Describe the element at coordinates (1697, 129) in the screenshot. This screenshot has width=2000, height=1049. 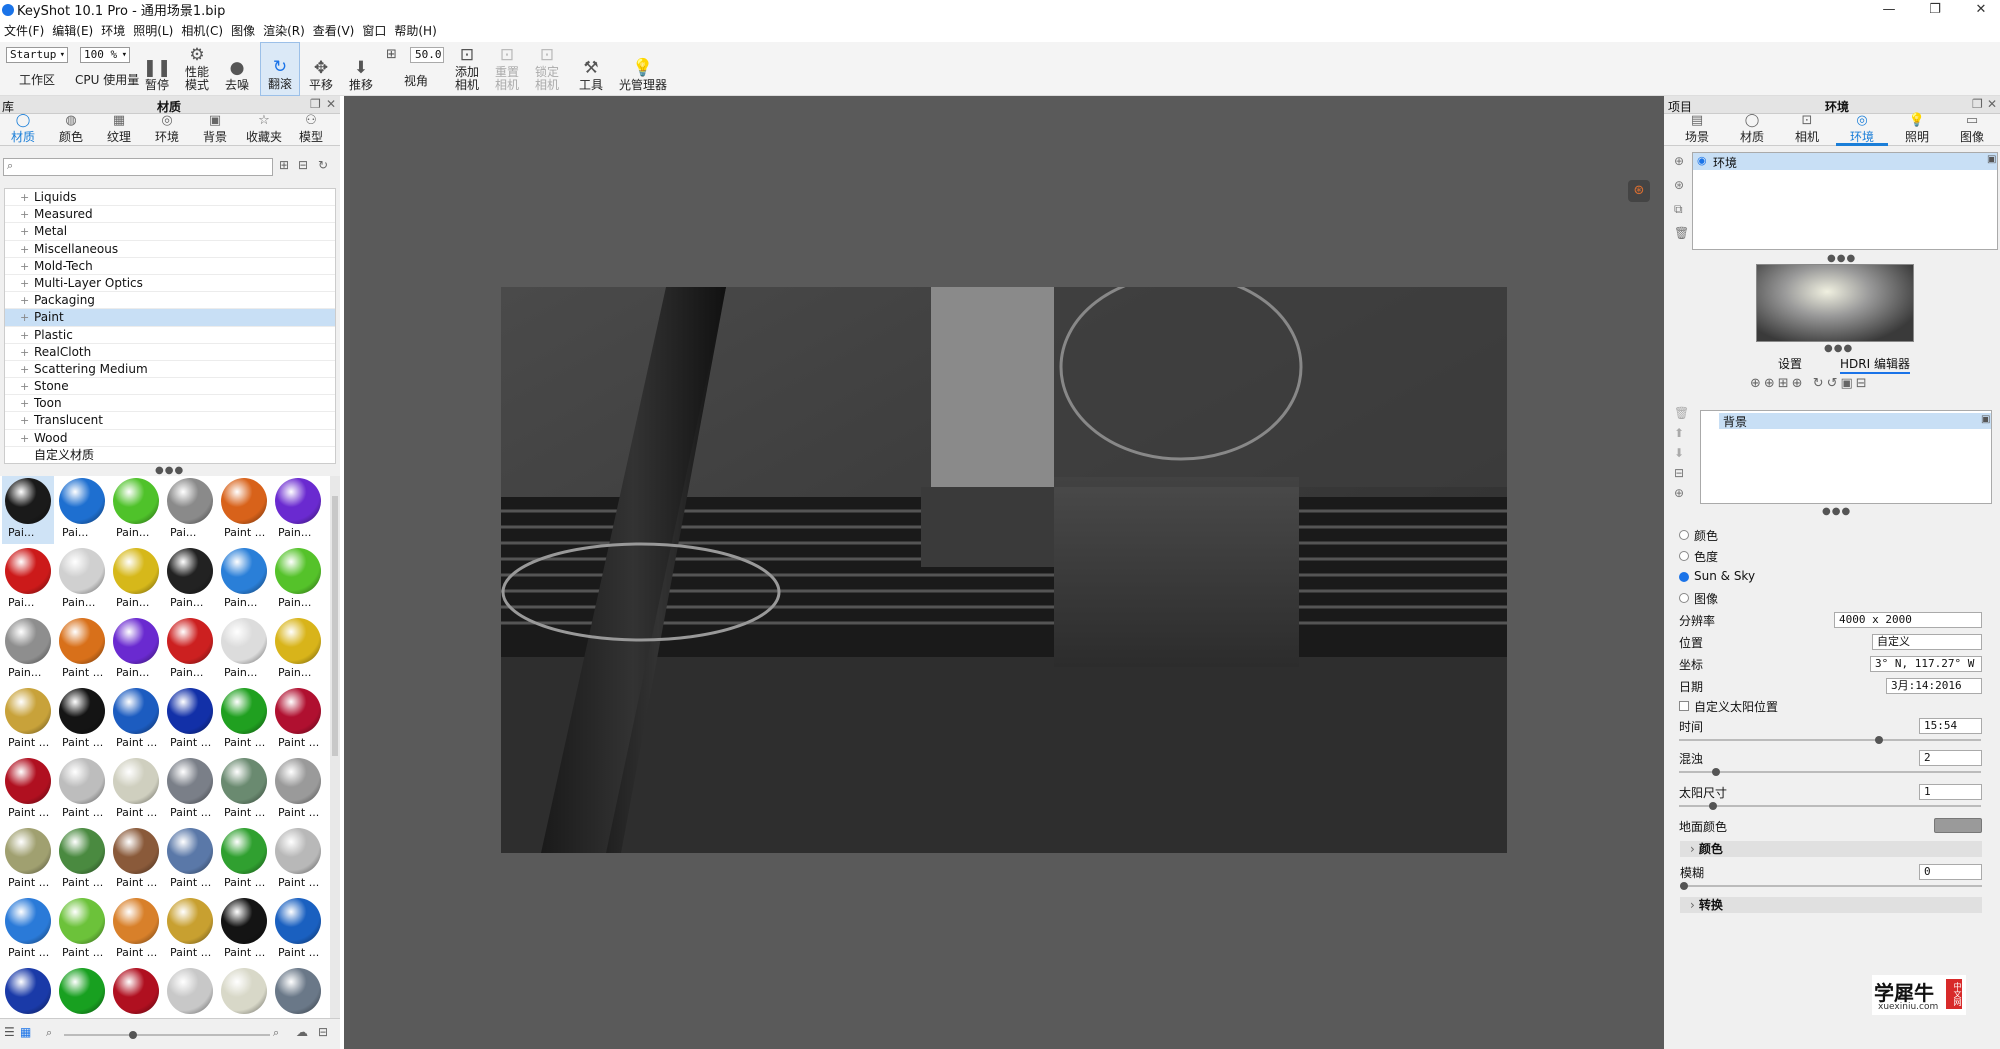
I see `tab-scene: ▤ 场景` at that location.